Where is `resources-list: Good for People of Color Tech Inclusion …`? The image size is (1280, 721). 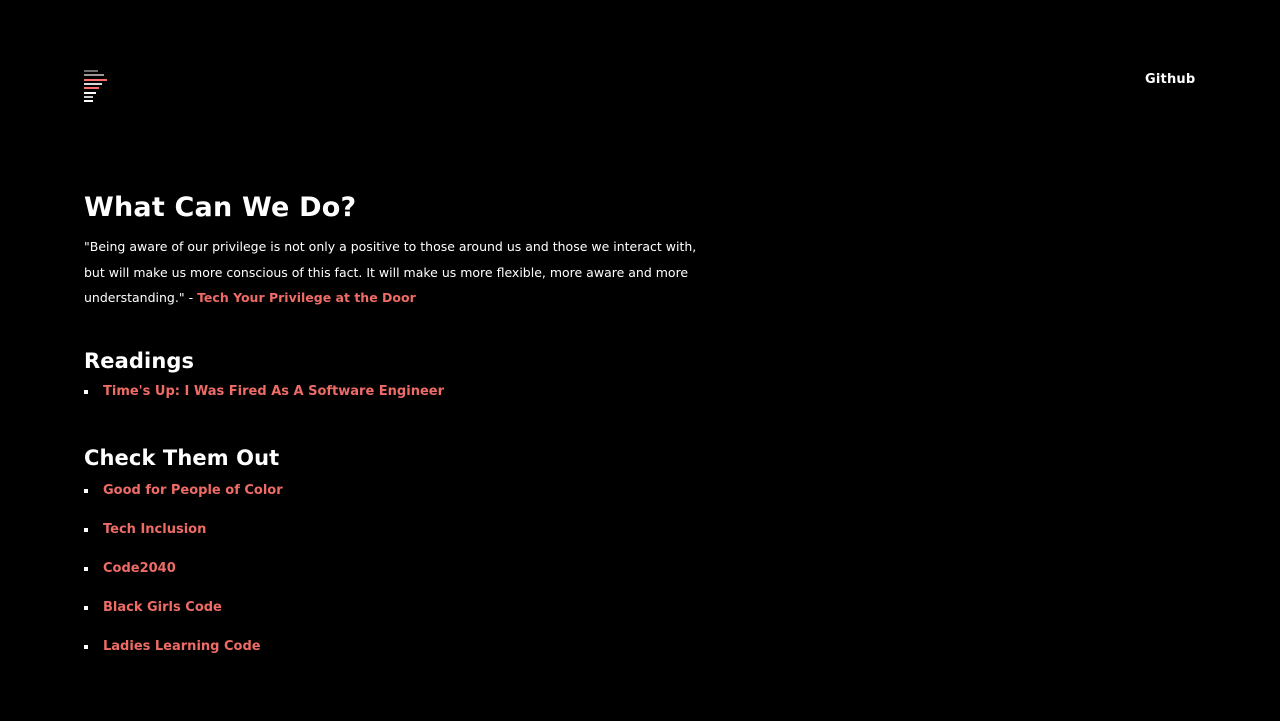 resources-list: Good for People of Color Tech Inclusion … is located at coordinates (404, 569).